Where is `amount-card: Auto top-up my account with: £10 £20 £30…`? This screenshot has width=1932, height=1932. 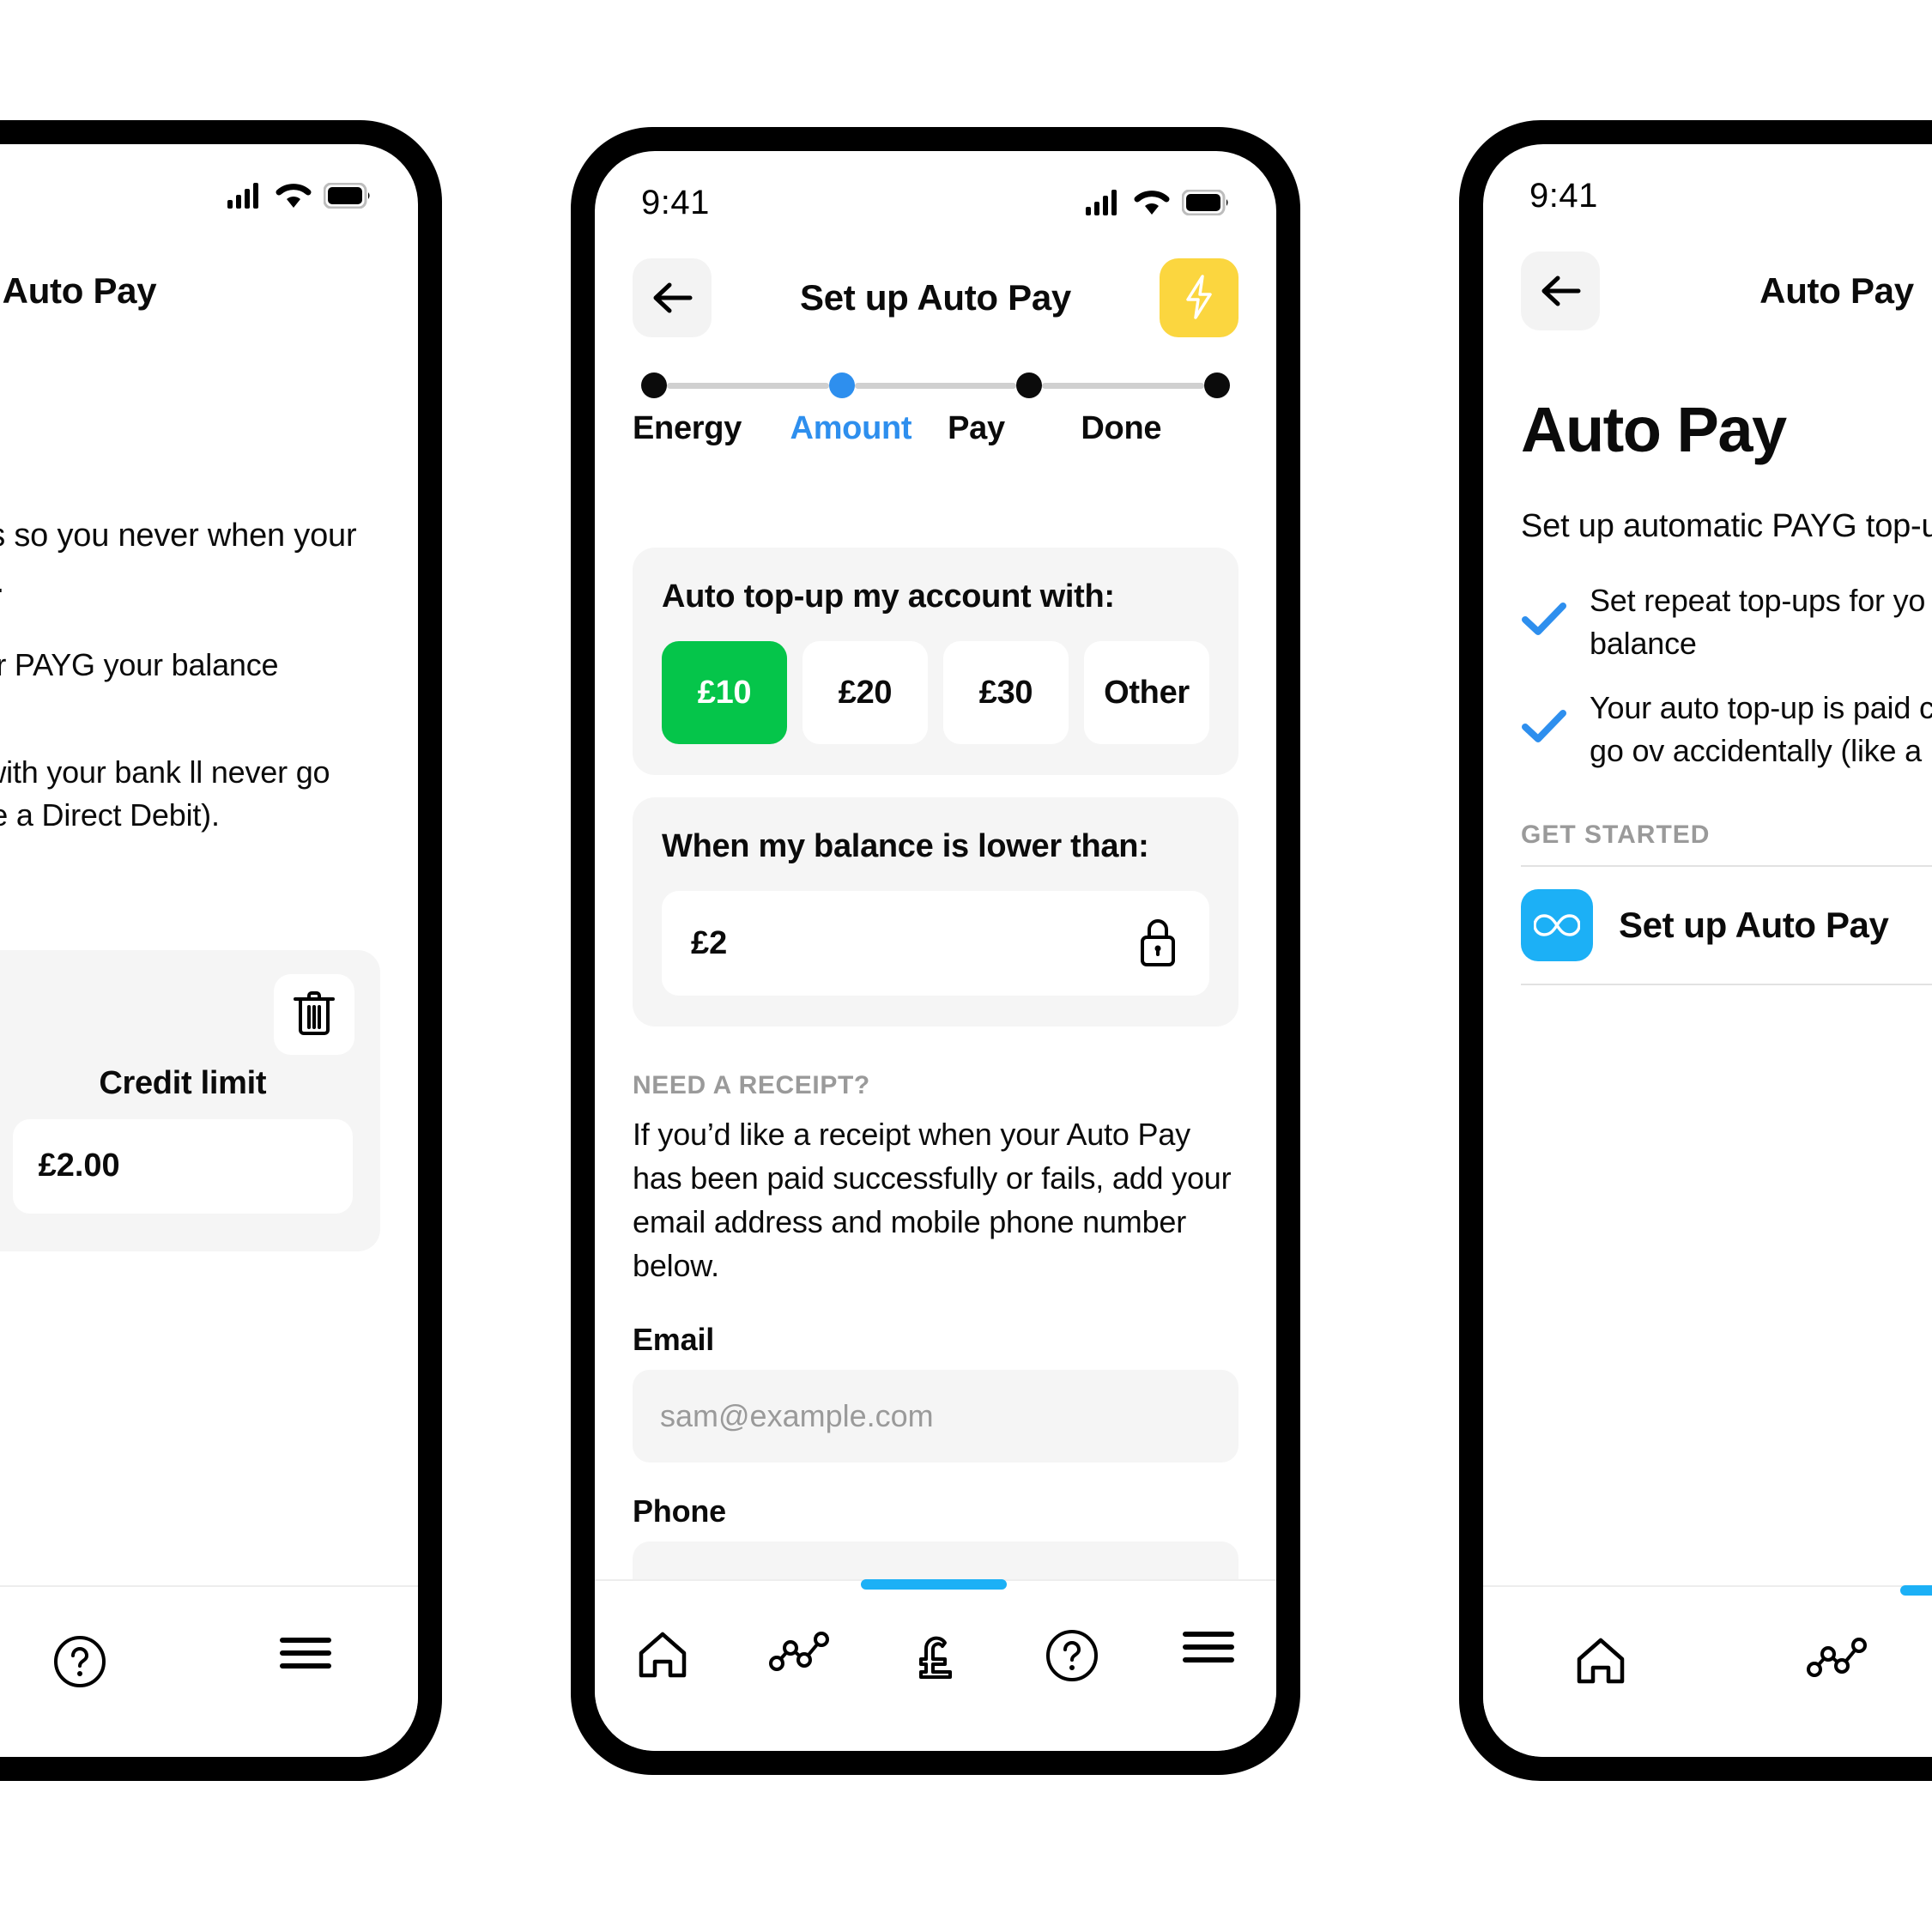 amount-card: Auto top-up my account with: £10 £20 £30… is located at coordinates (936, 662).